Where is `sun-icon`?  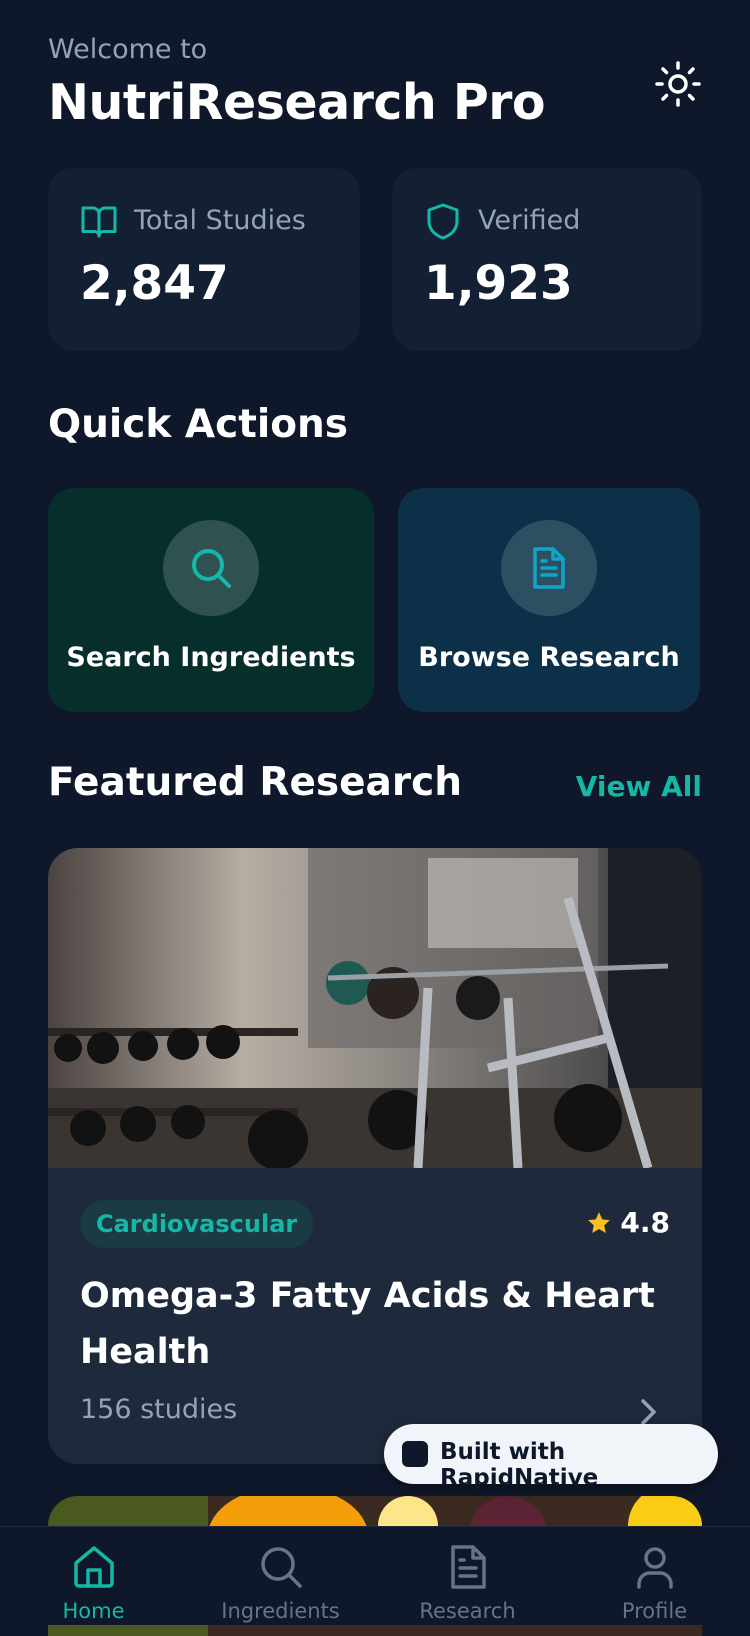 sun-icon is located at coordinates (678, 84).